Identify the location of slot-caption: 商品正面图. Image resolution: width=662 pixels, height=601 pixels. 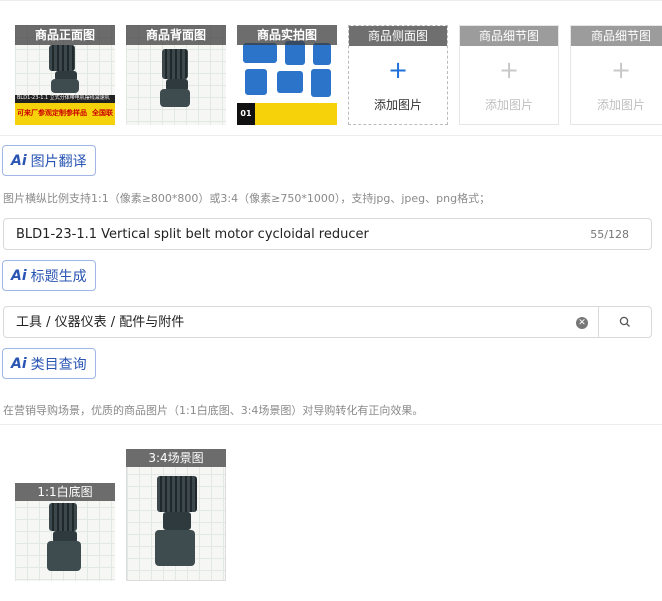
(65, 35).